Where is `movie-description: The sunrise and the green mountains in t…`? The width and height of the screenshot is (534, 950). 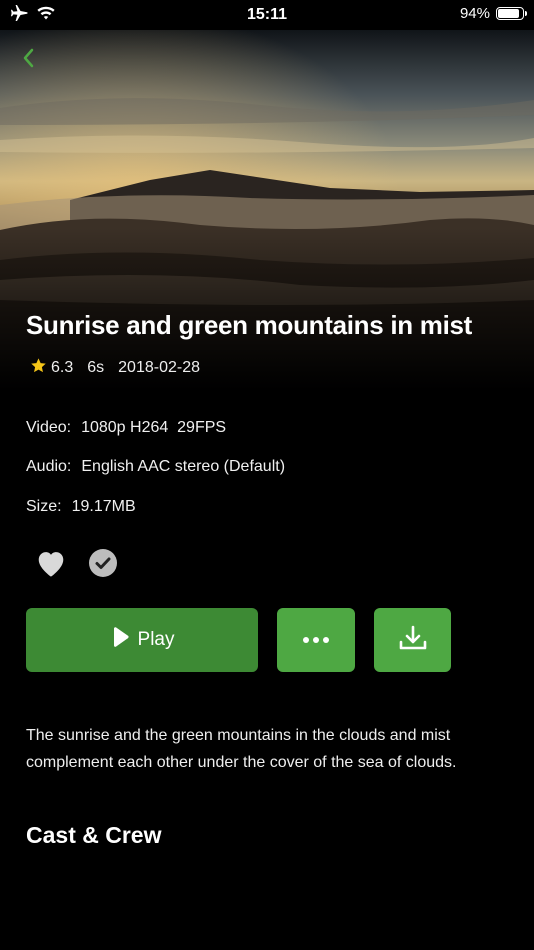 movie-description: The sunrise and the green mountains in t… is located at coordinates (241, 749).